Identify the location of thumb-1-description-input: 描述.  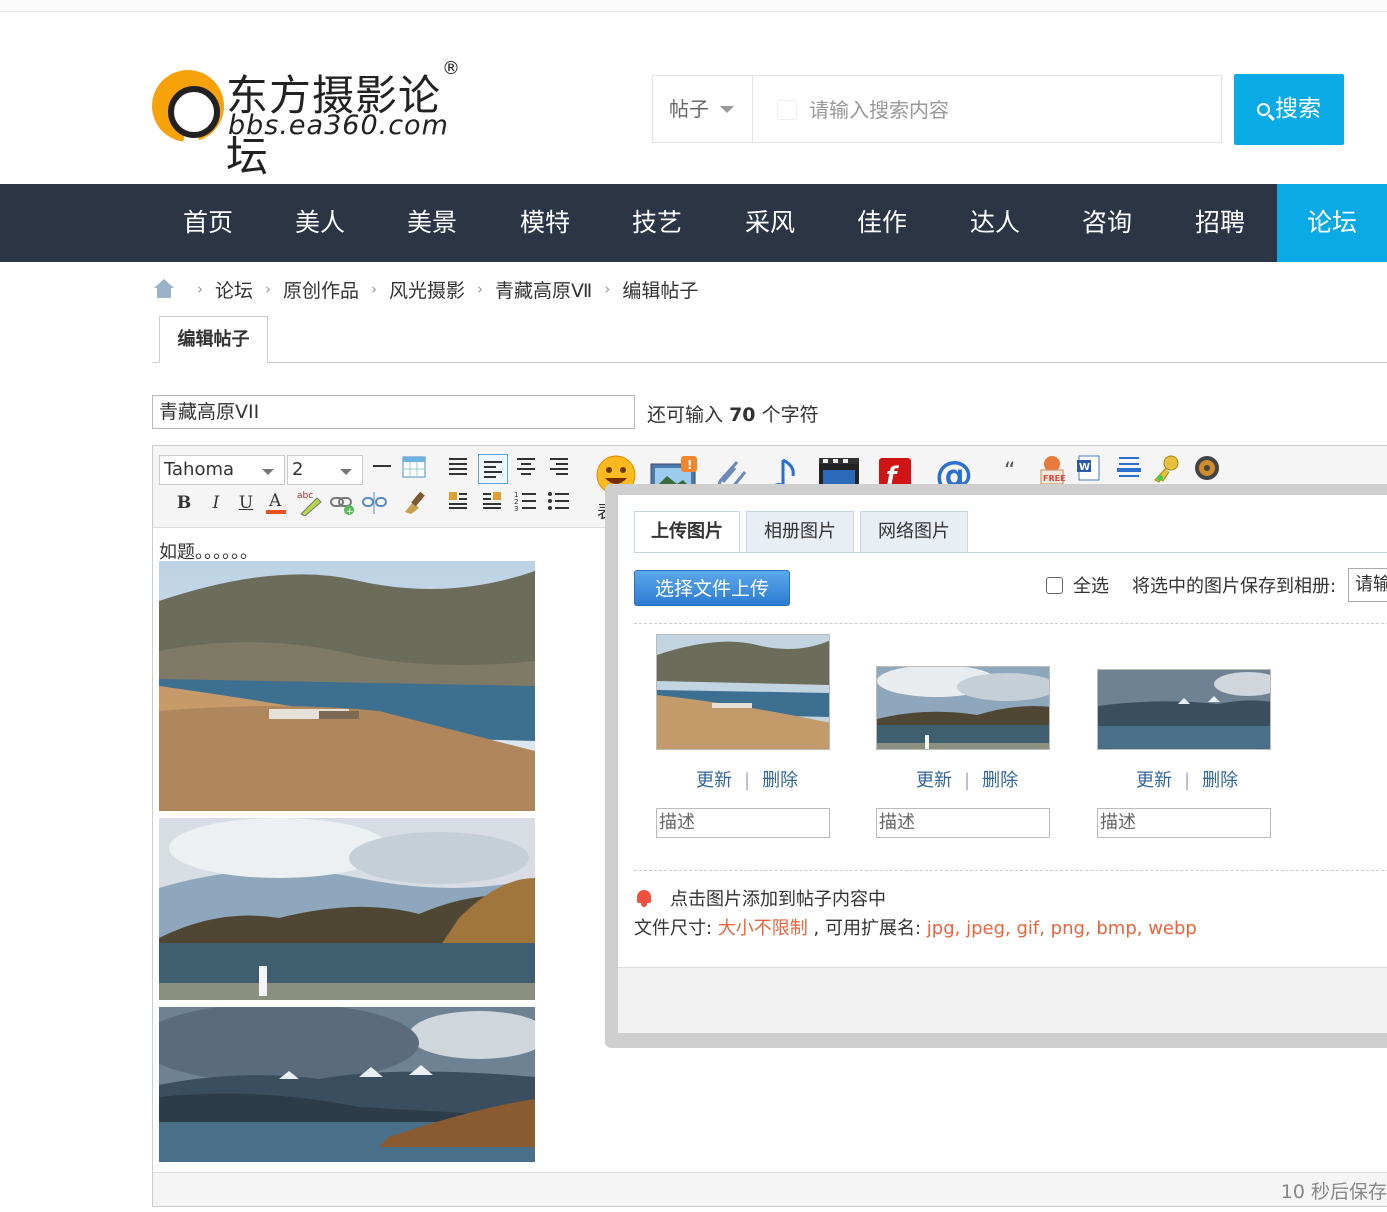
(743, 823).